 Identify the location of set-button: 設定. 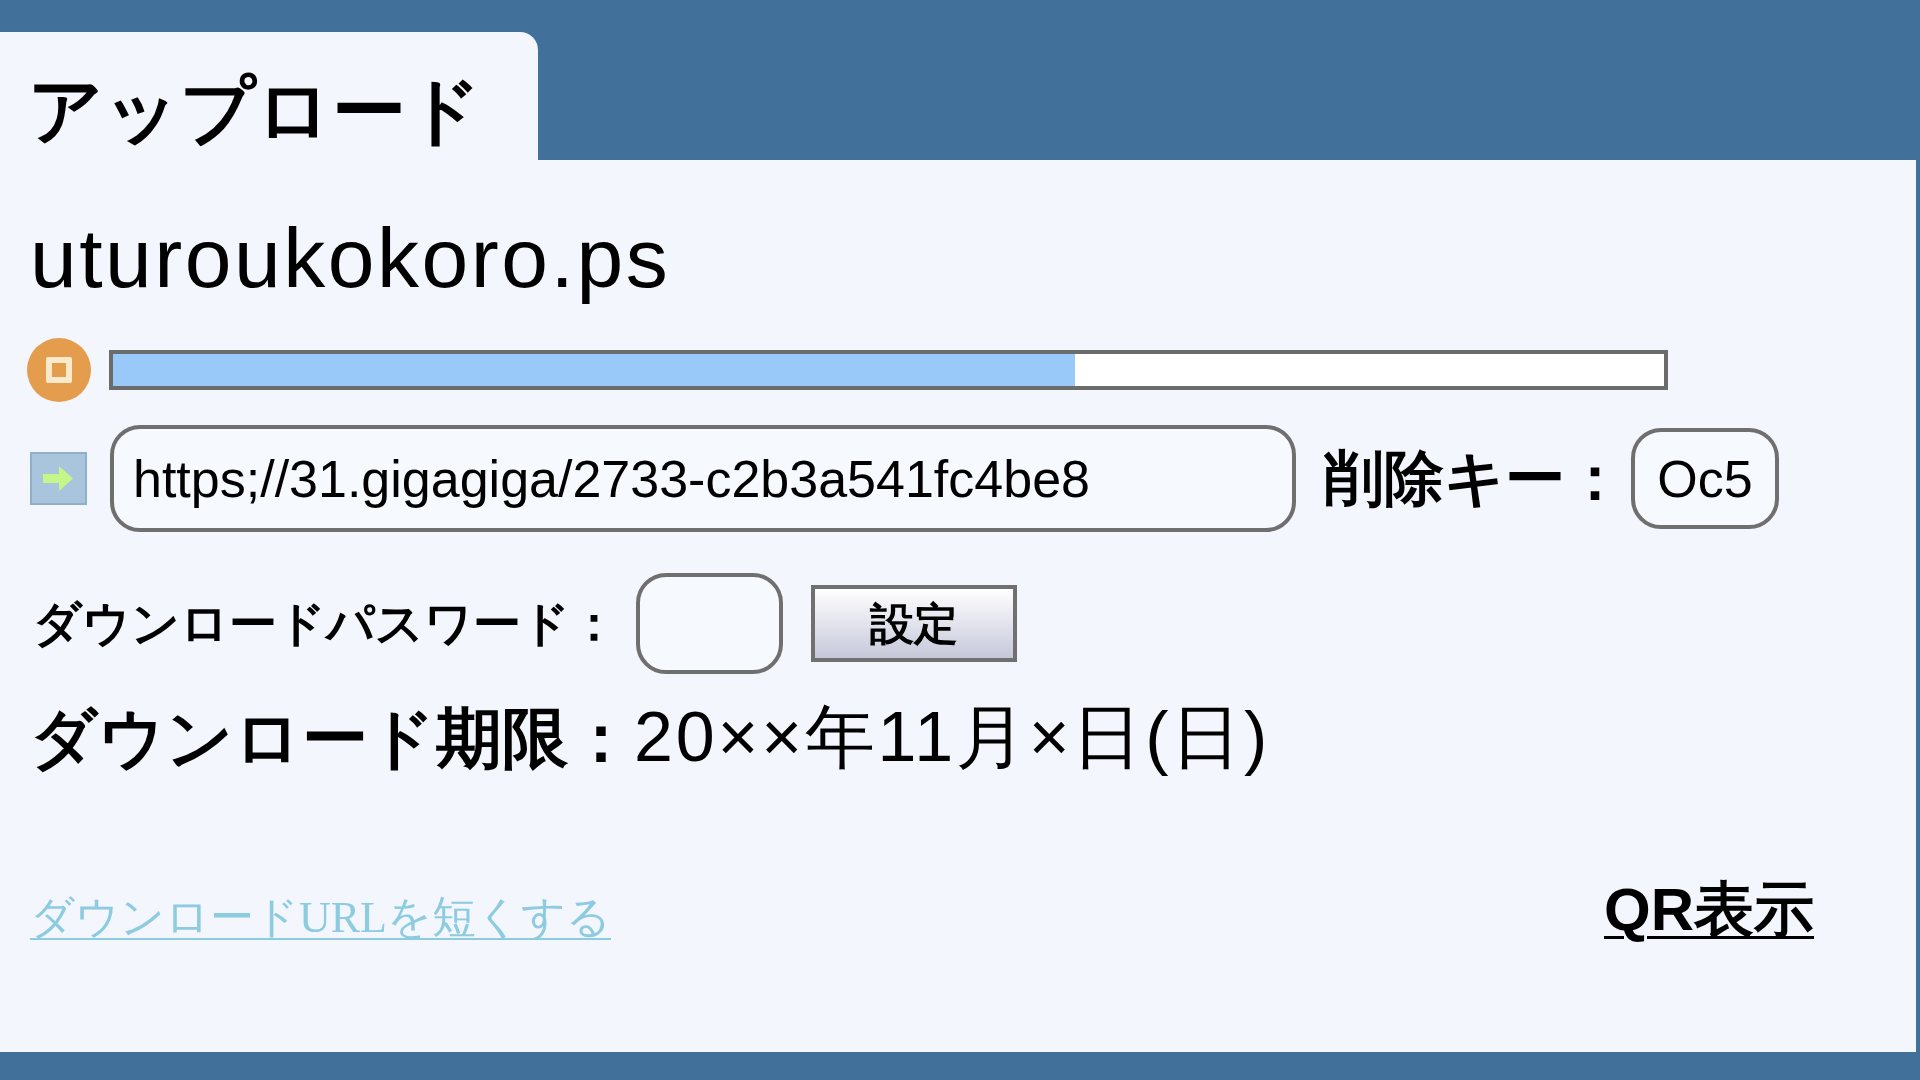
(914, 623).